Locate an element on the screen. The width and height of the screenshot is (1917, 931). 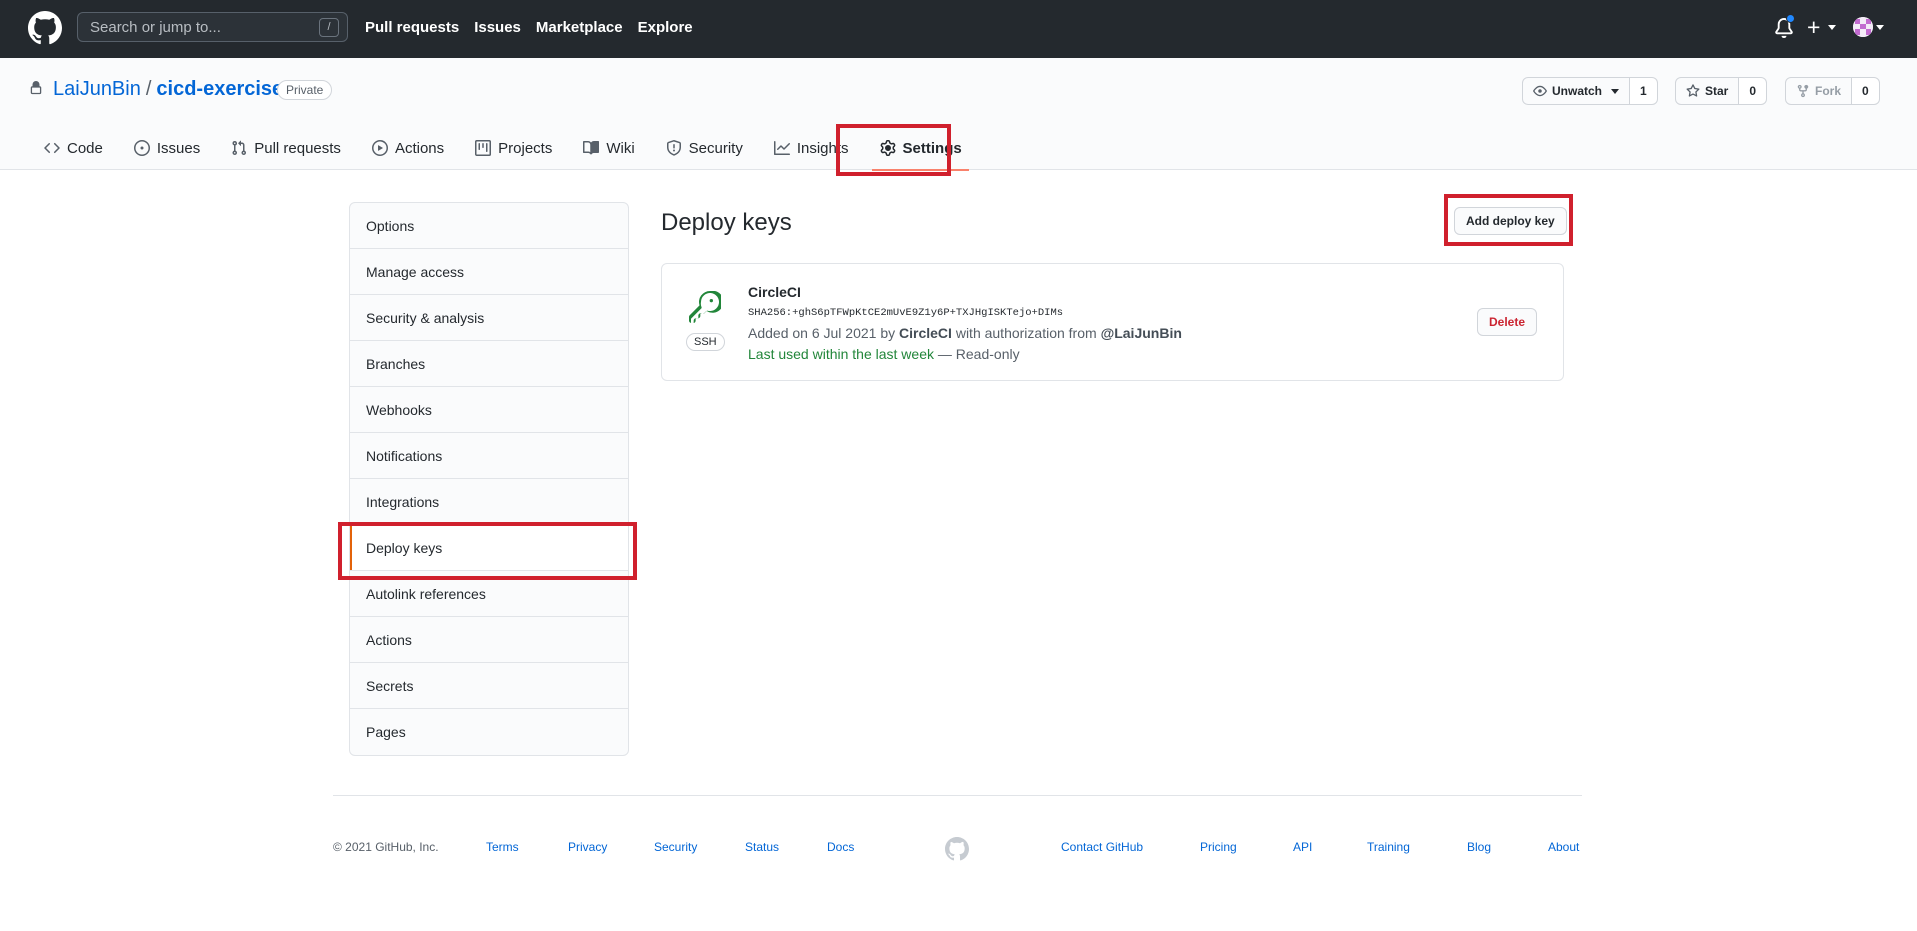
github-mark-icon is located at coordinates (957, 849).